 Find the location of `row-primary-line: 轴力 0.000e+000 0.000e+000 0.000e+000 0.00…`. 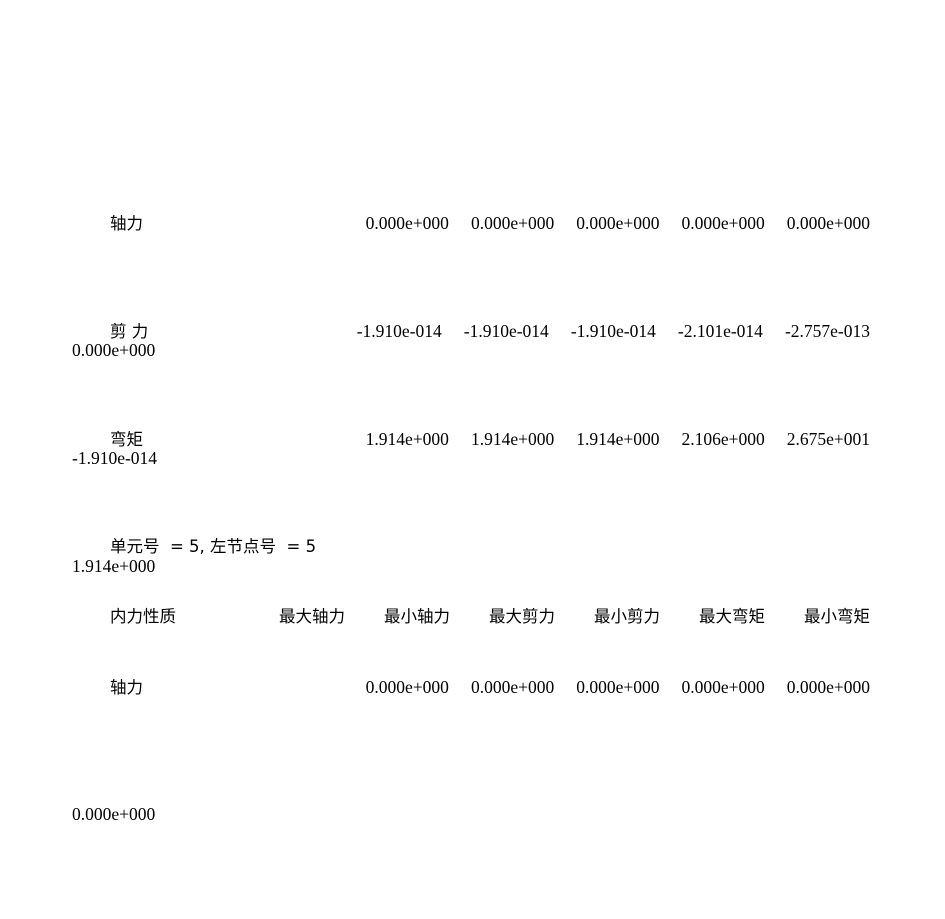

row-primary-line: 轴力 0.000e+000 0.000e+000 0.000e+000 0.00… is located at coordinates (471, 687).